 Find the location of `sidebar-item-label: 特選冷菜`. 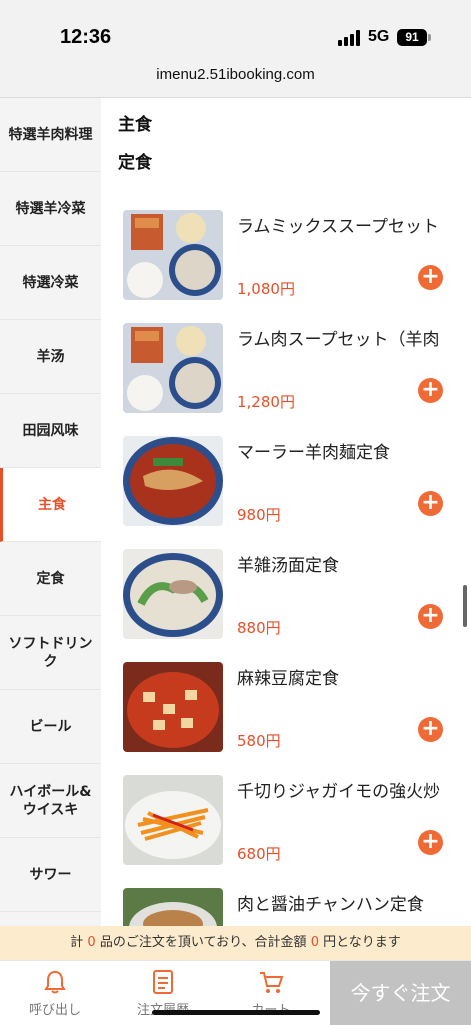

sidebar-item-label: 特選冷菜 is located at coordinates (50, 282).